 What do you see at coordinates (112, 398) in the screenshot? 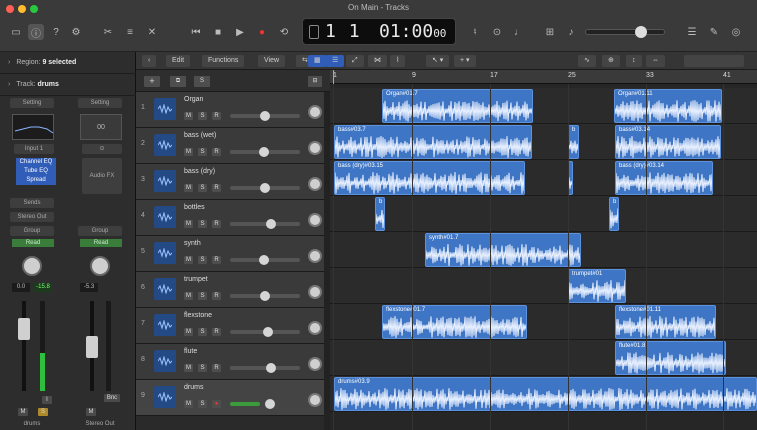
I see `bounce-button: Bnc` at bounding box center [112, 398].